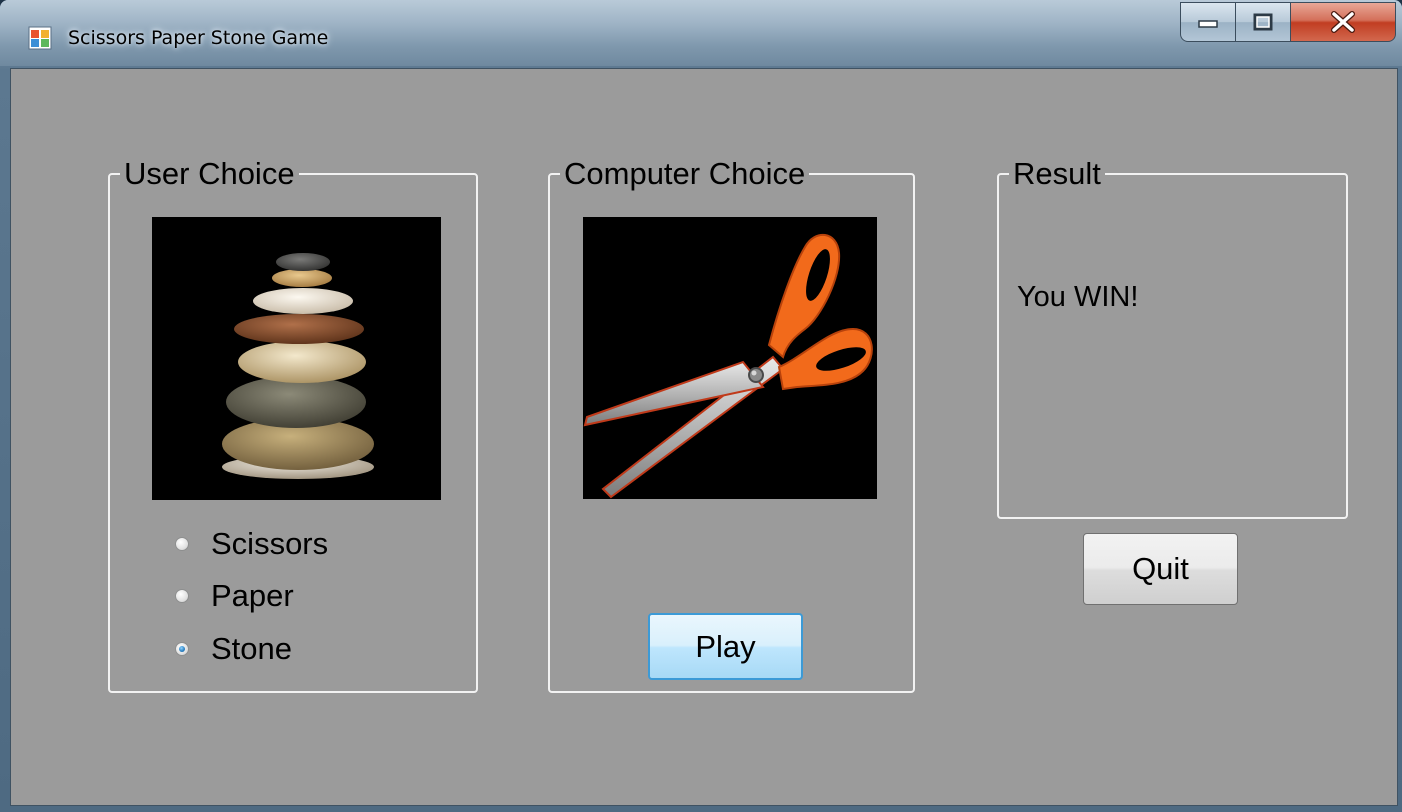 The height and width of the screenshot is (812, 1402). Describe the element at coordinates (1057, 174) in the screenshot. I see `result-legend: Result` at that location.